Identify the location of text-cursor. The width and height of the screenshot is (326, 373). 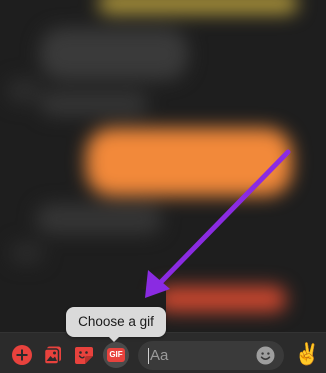
(148, 356).